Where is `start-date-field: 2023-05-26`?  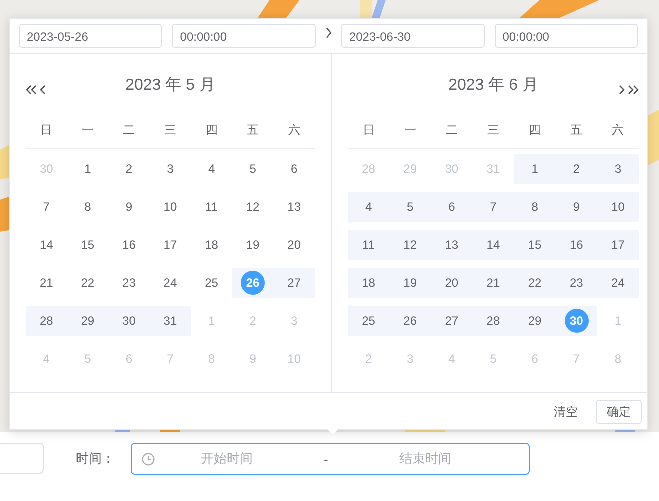 start-date-field: 2023-05-26 is located at coordinates (90, 36).